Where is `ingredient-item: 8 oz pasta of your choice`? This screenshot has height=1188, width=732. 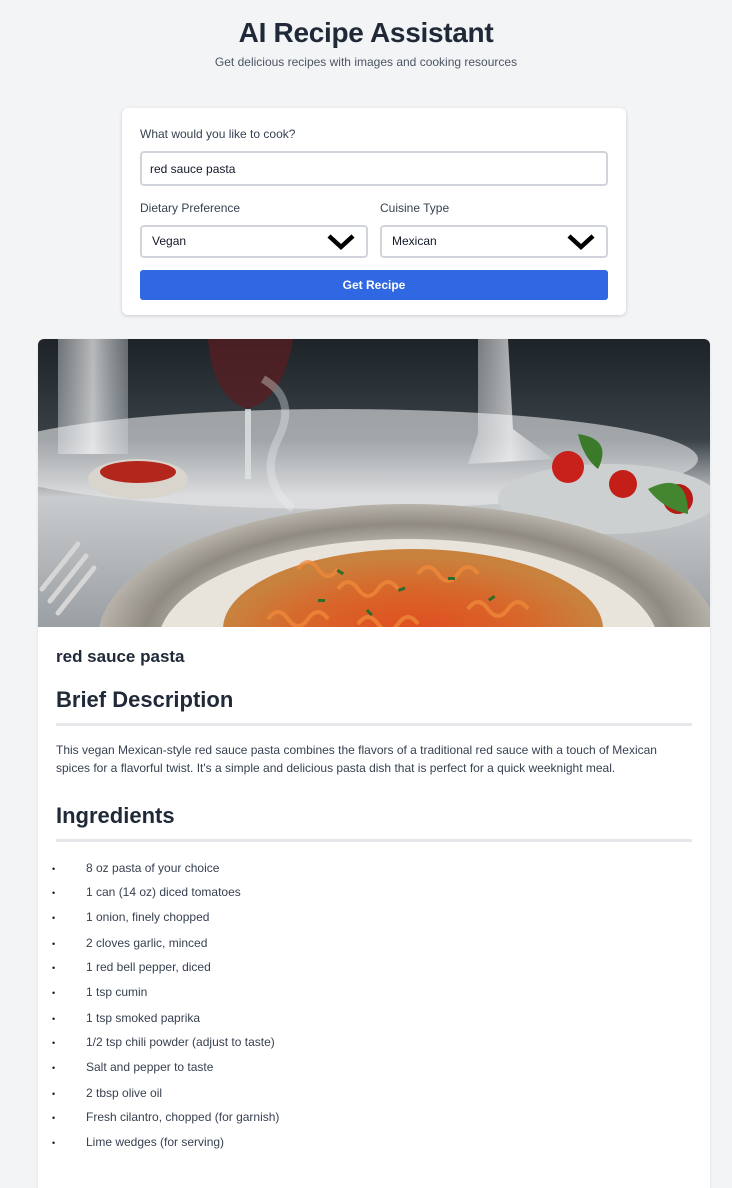 ingredient-item: 8 oz pasta of your choice is located at coordinates (372, 868).